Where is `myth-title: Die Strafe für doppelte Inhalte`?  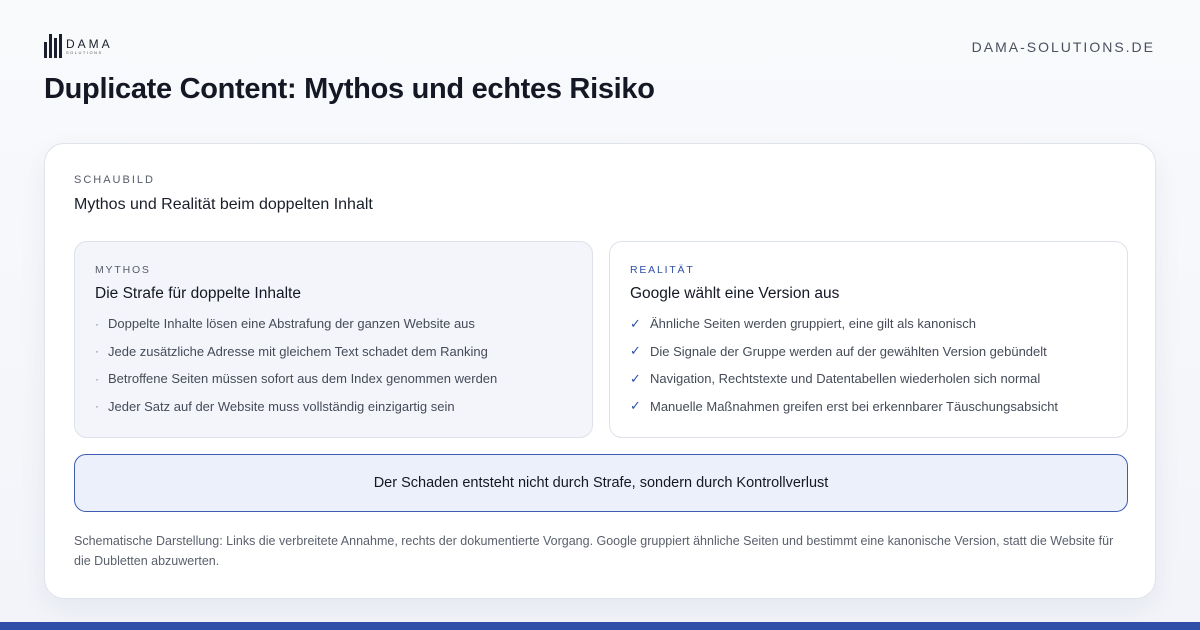 myth-title: Die Strafe für doppelte Inhalte is located at coordinates (198, 293).